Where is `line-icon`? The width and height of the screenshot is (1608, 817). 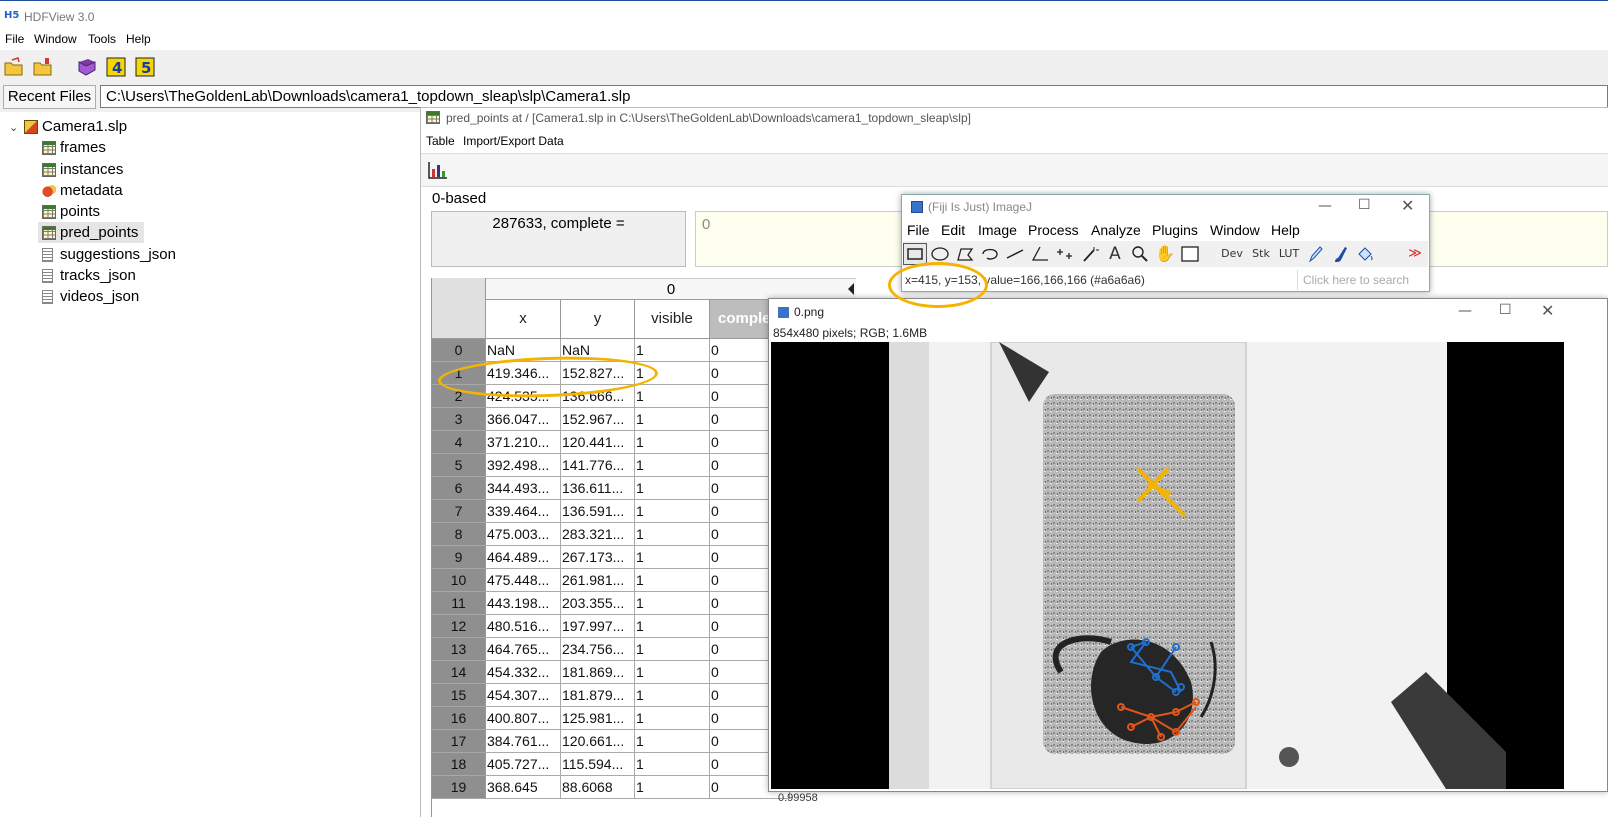
line-icon is located at coordinates (1015, 254).